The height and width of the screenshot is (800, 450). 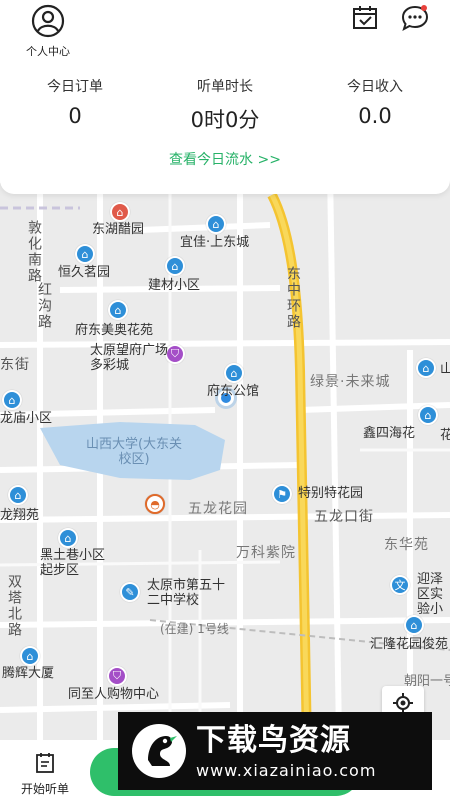 What do you see at coordinates (159, 751) in the screenshot?
I see `bird-logo-icon` at bounding box center [159, 751].